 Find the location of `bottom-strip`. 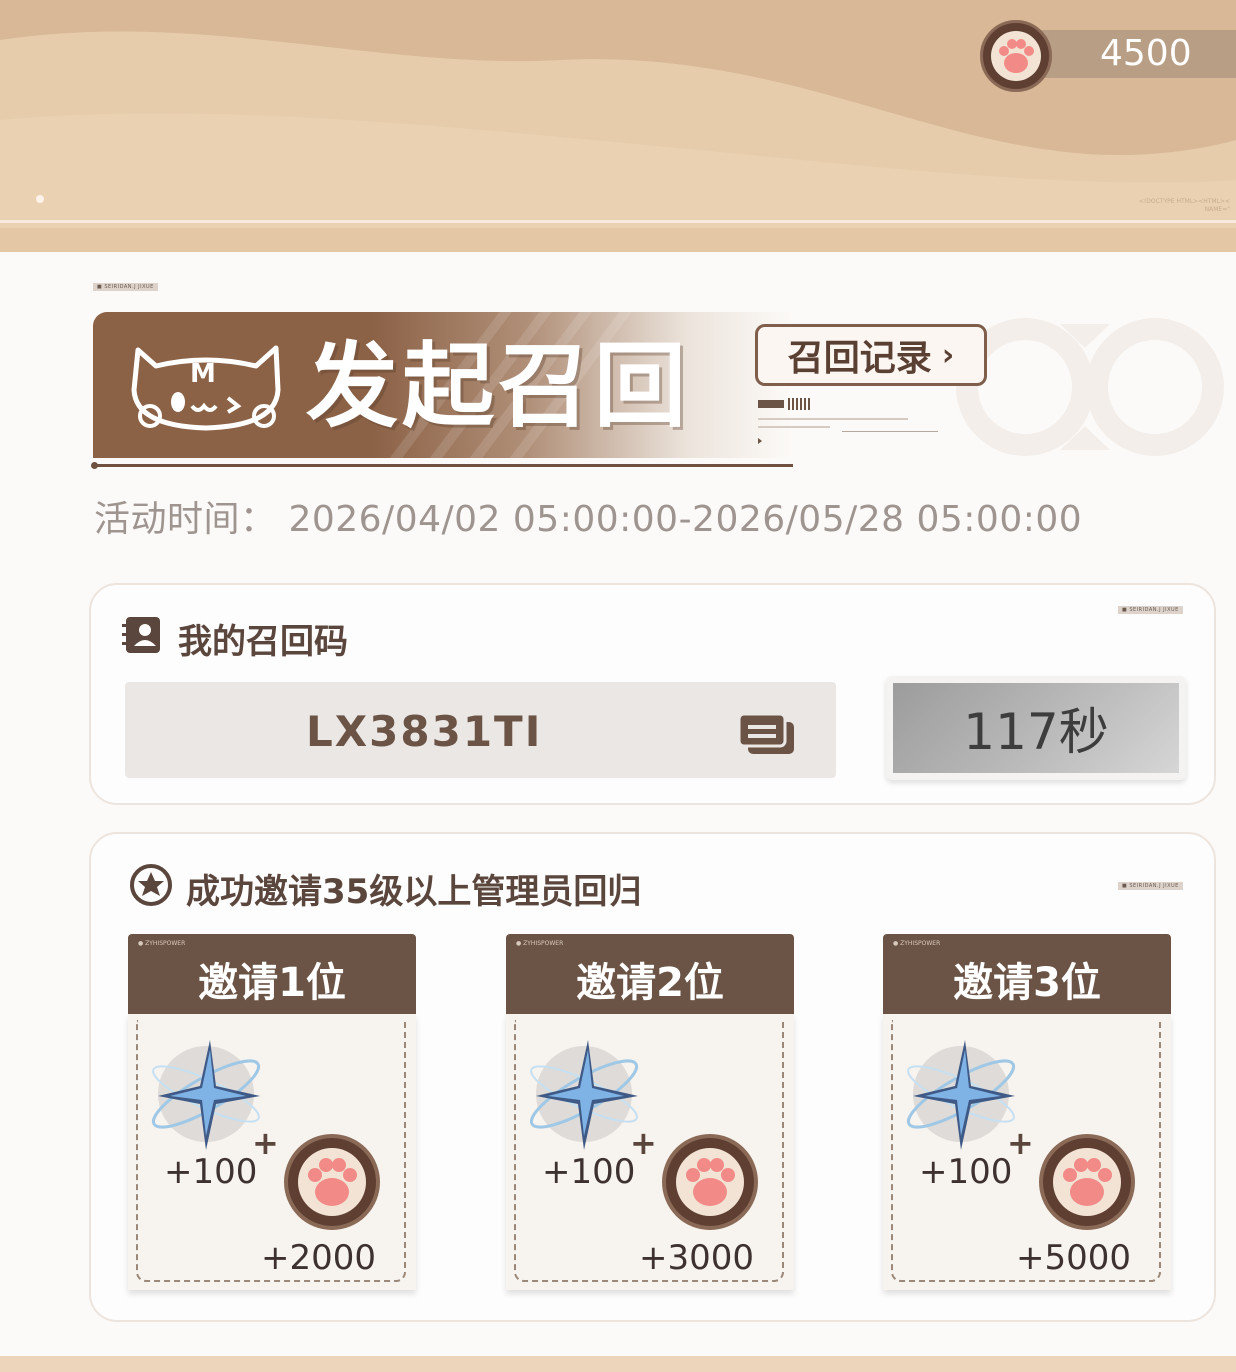

bottom-strip is located at coordinates (618, 1364).